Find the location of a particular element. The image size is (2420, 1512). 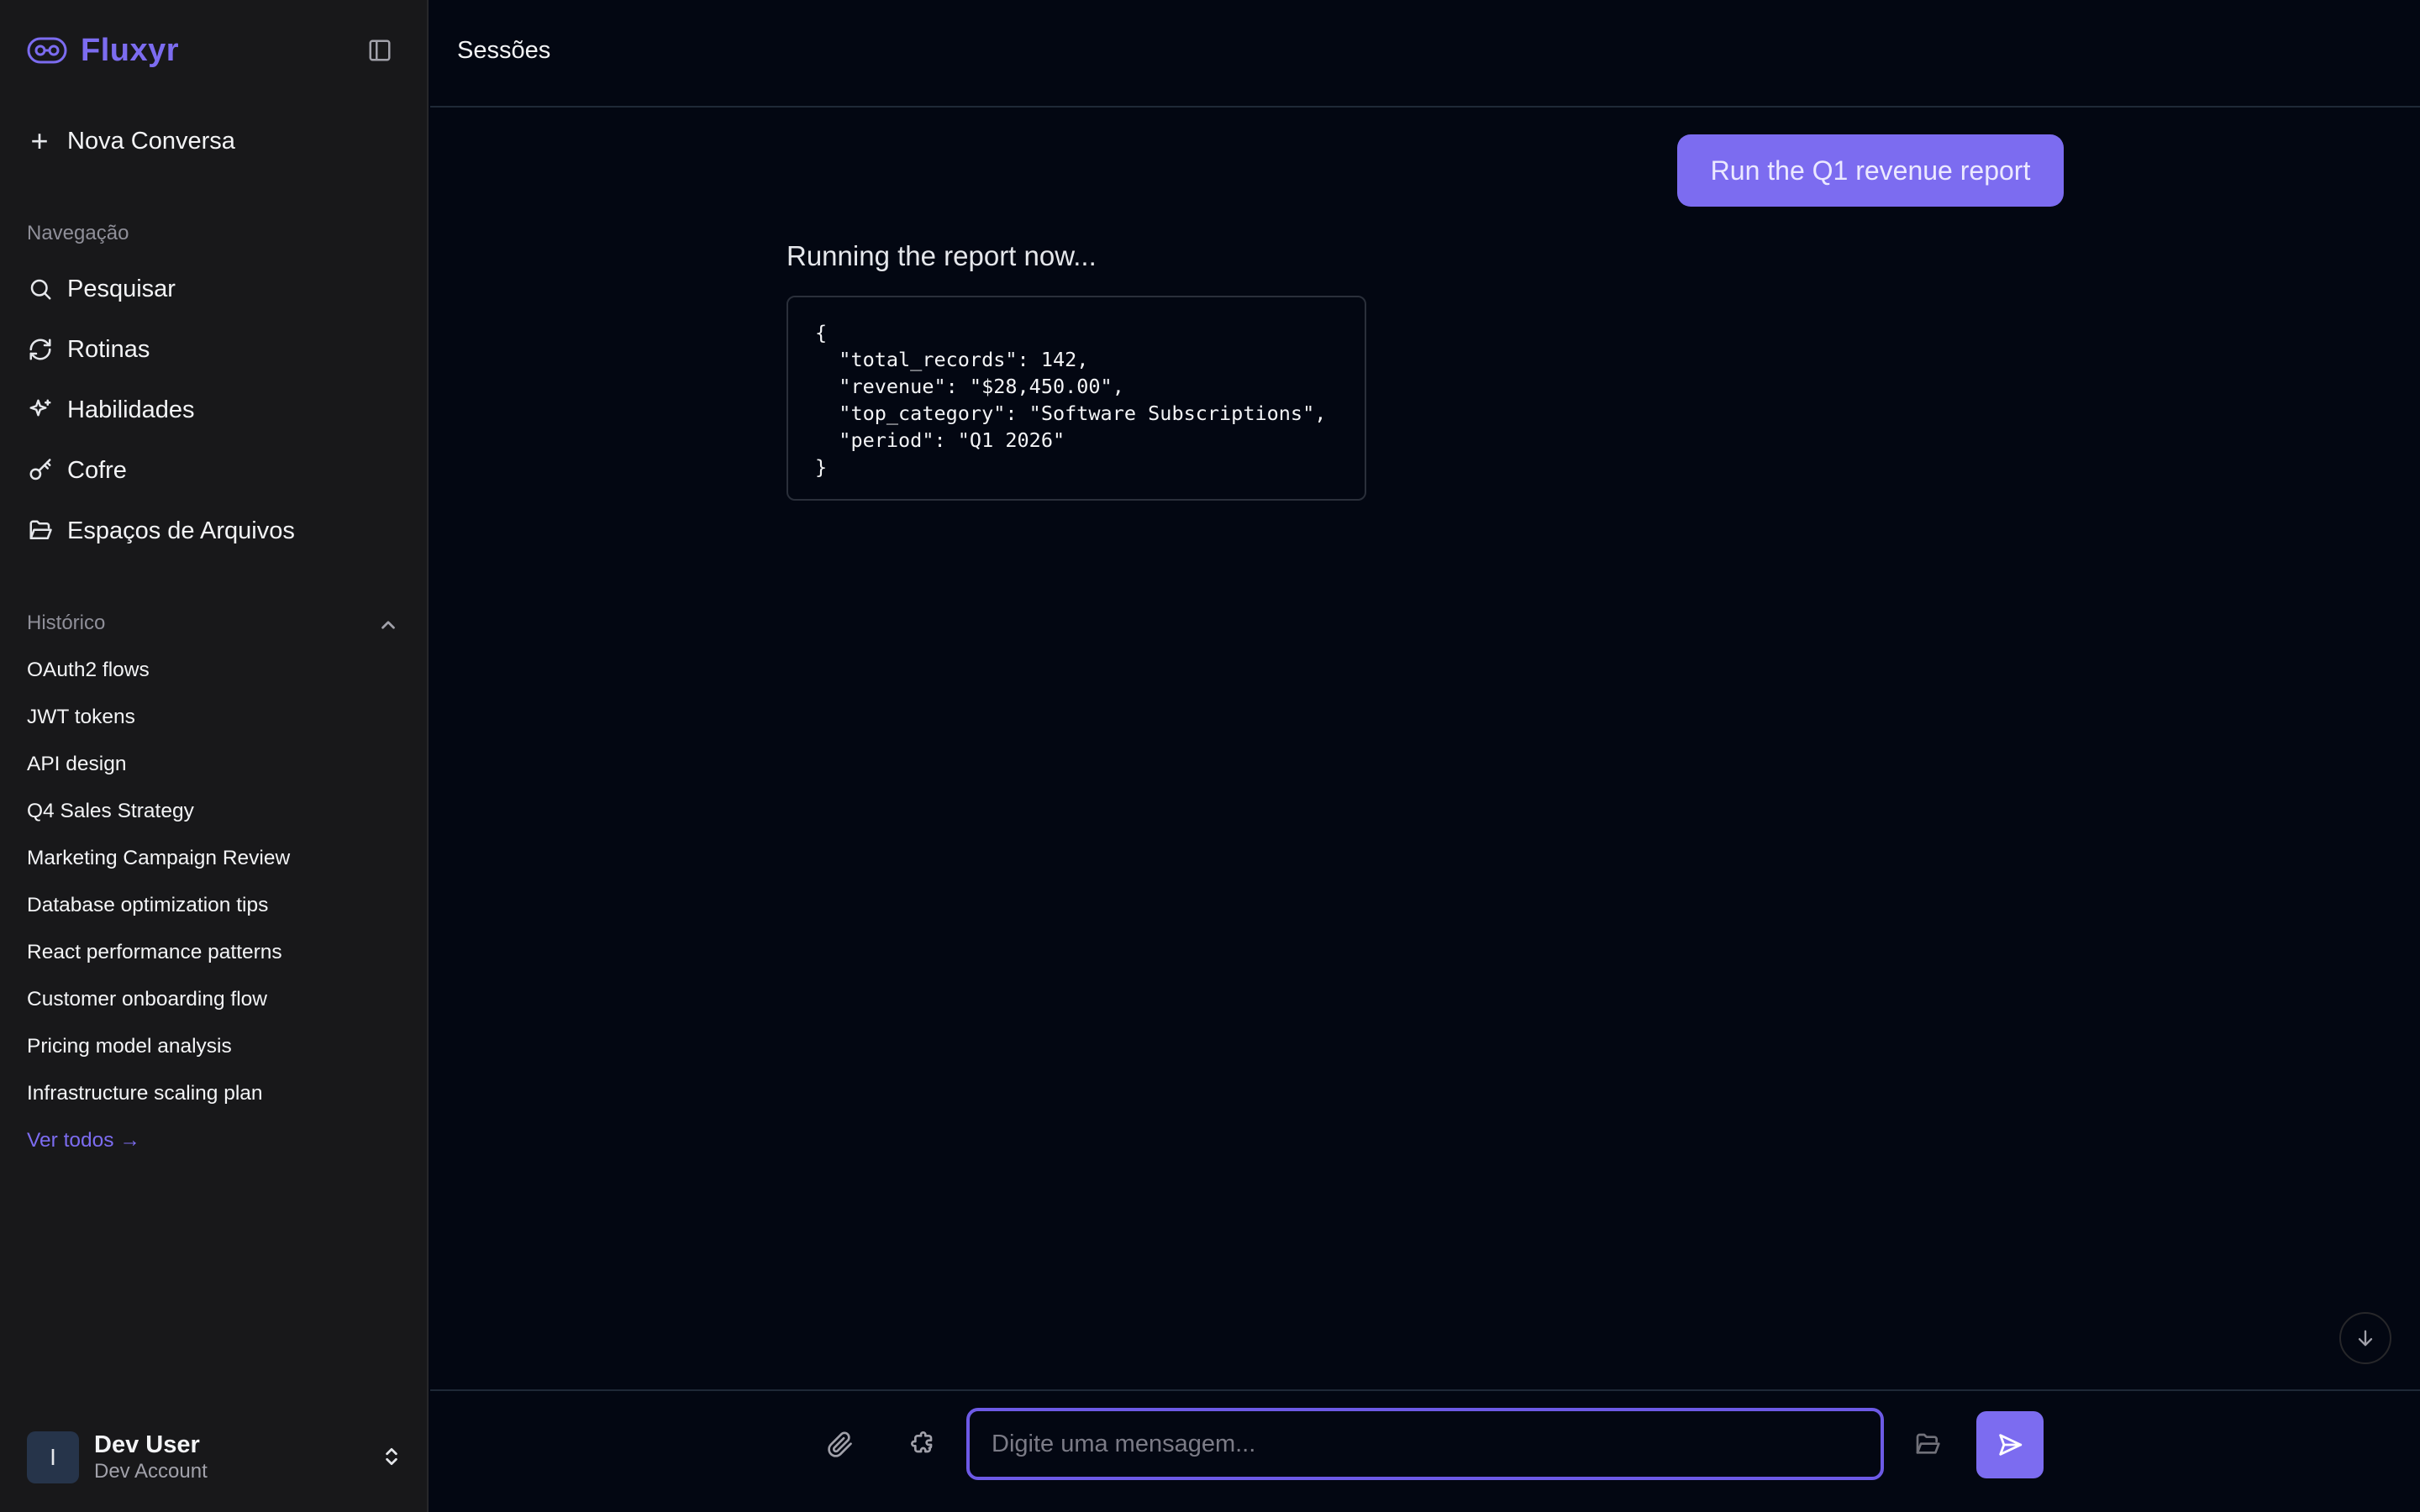

collapse-history-button is located at coordinates (389, 625).